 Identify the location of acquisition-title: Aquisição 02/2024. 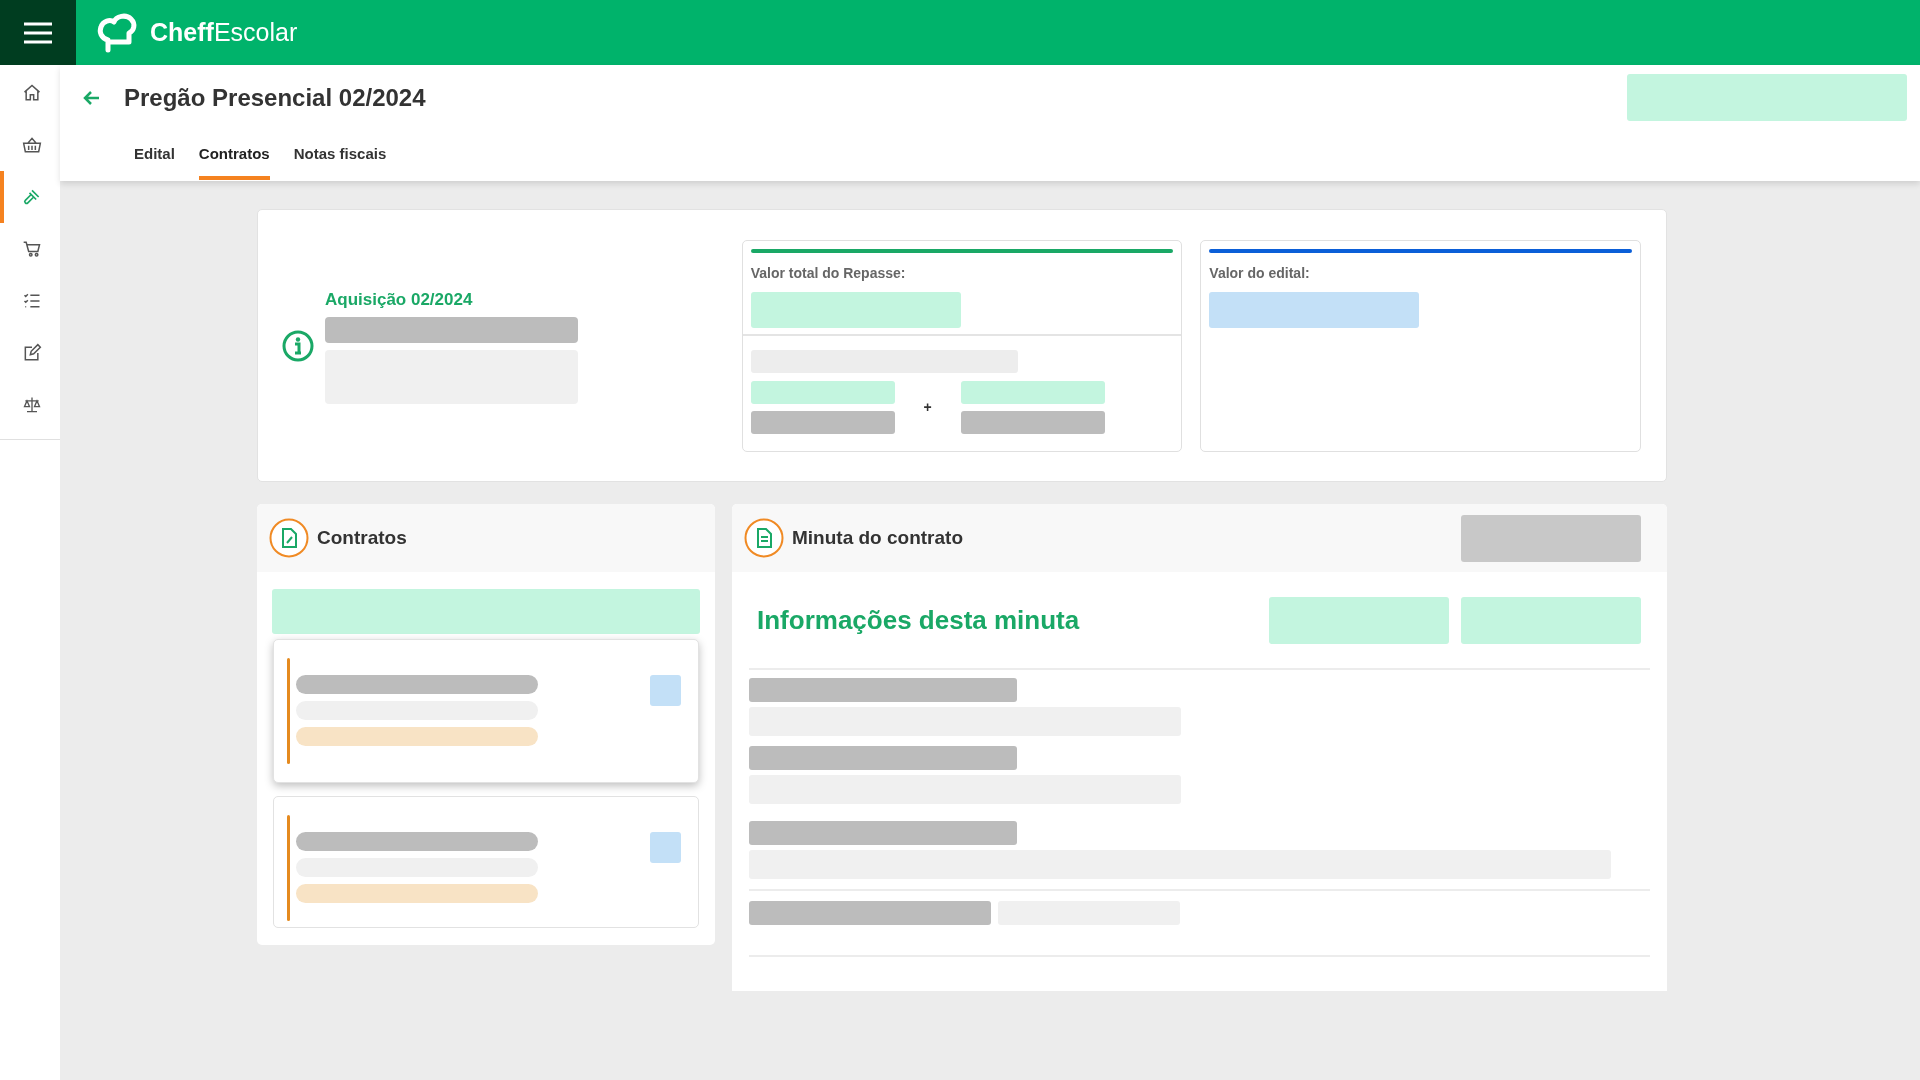
(399, 300).